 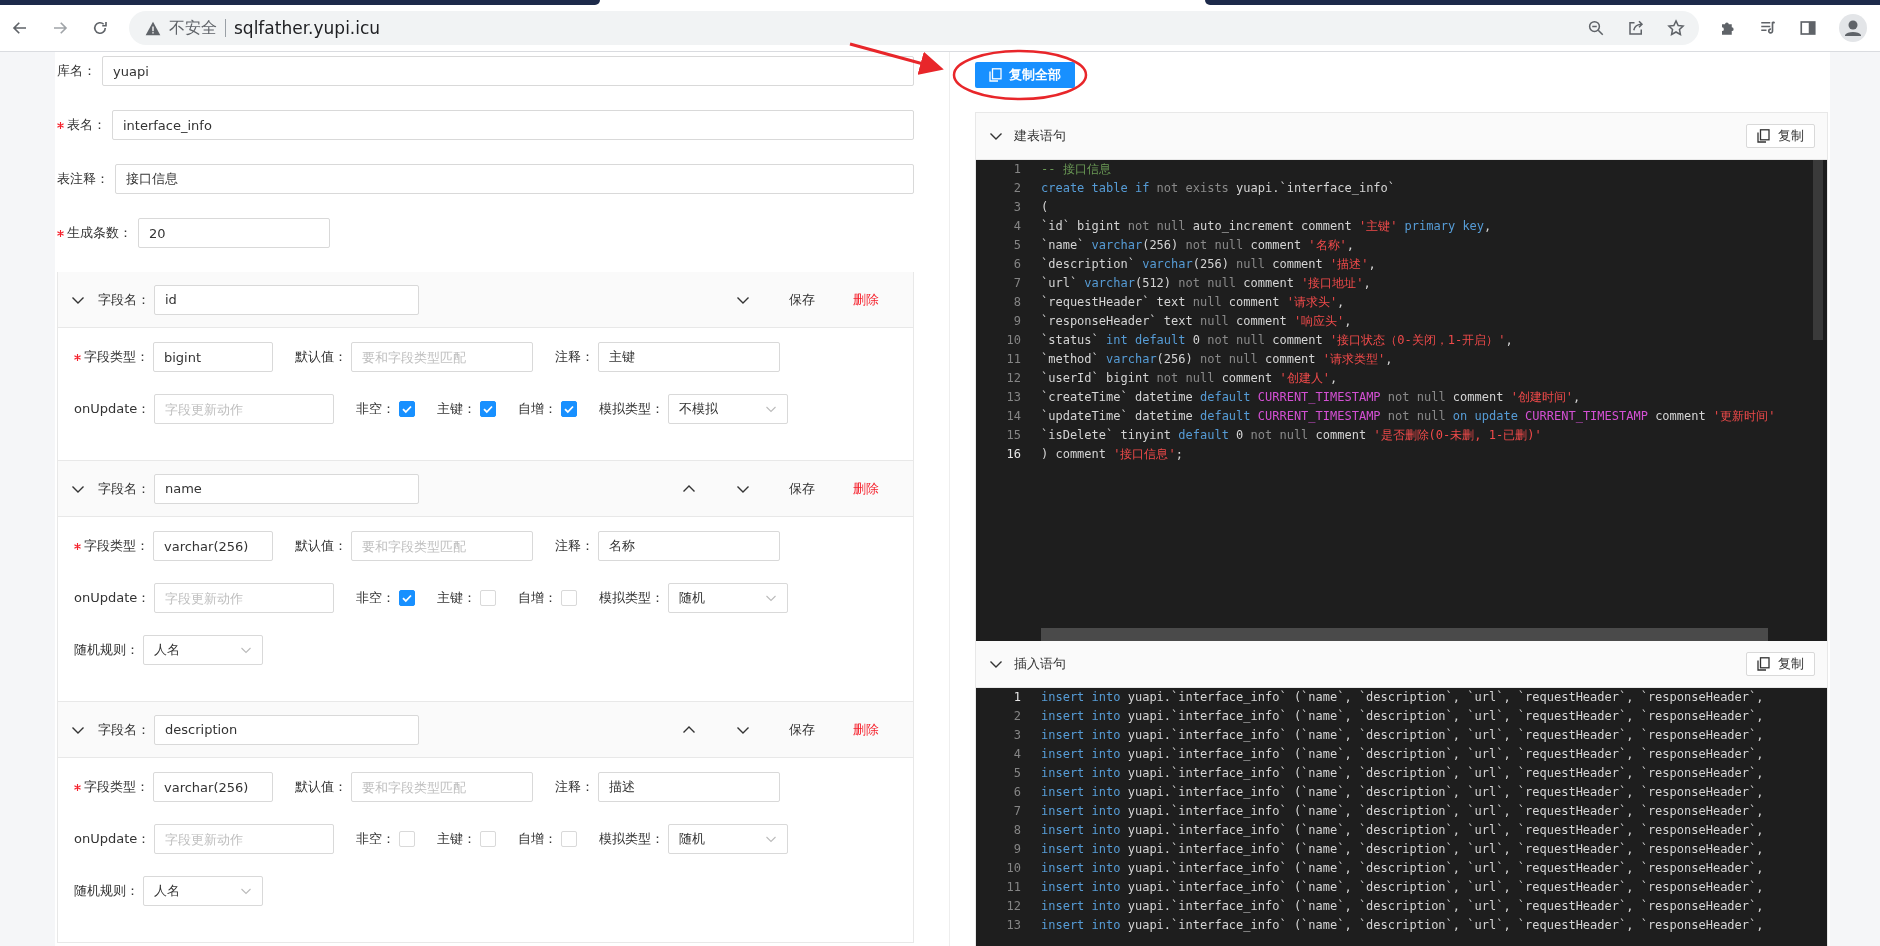 I want to click on avatar-icon, so click(x=1853, y=28).